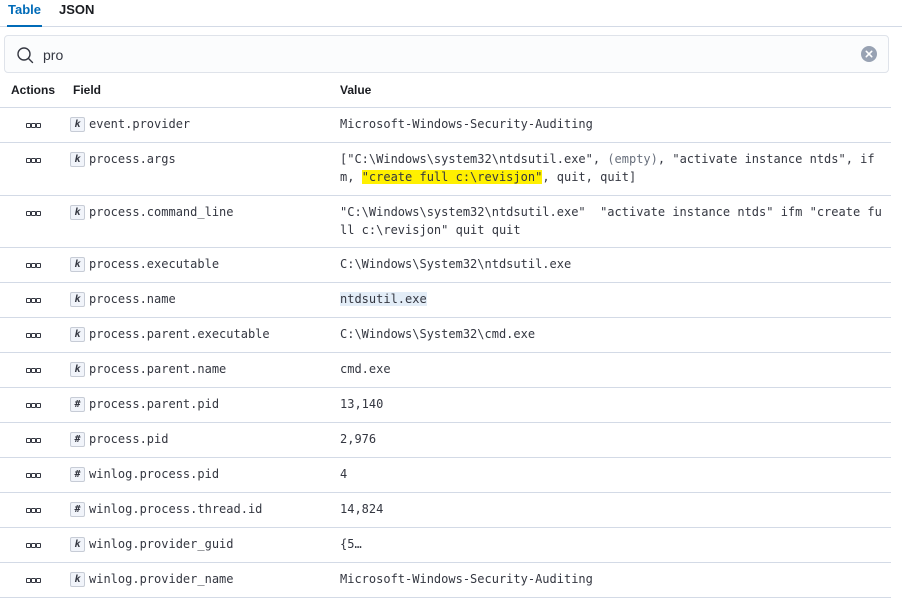 Image resolution: width=902 pixels, height=605 pixels. What do you see at coordinates (612, 509) in the screenshot?
I see `field-value: 14,824` at bounding box center [612, 509].